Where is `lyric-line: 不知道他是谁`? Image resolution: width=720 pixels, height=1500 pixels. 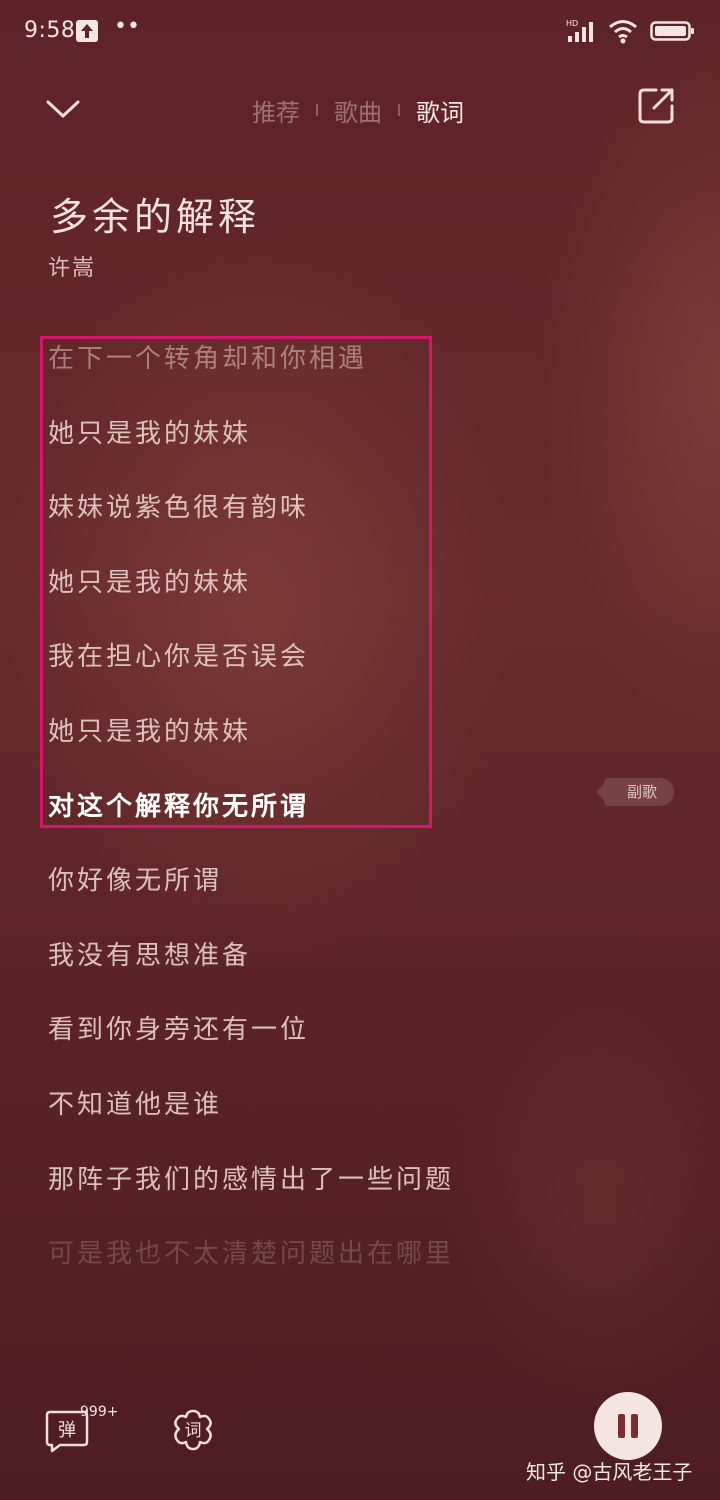 lyric-line: 不知道他是谁 is located at coordinates (360, 1105).